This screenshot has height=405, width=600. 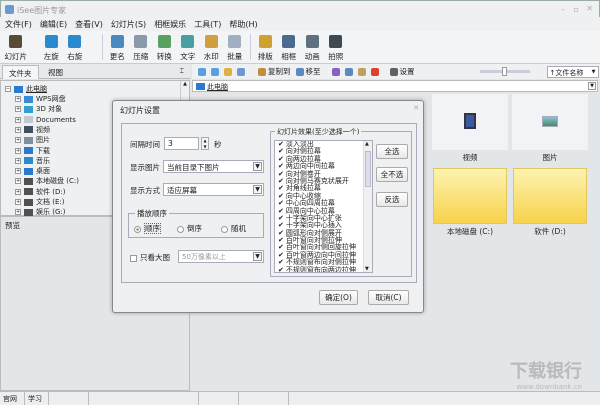 What do you see at coordinates (374, 71) in the screenshot?
I see `delete-button` at bounding box center [374, 71].